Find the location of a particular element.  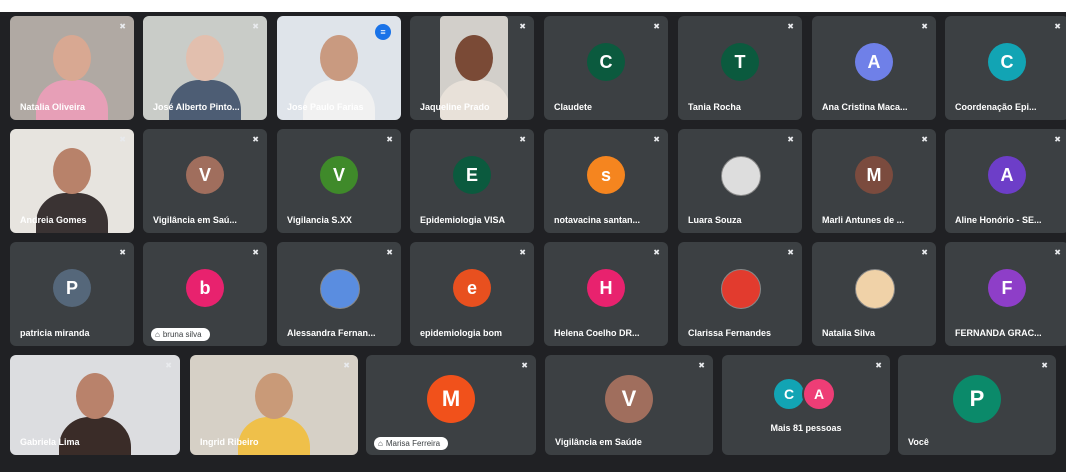

participant-tile: ✖ Jaqueline Prado is located at coordinates (472, 68).